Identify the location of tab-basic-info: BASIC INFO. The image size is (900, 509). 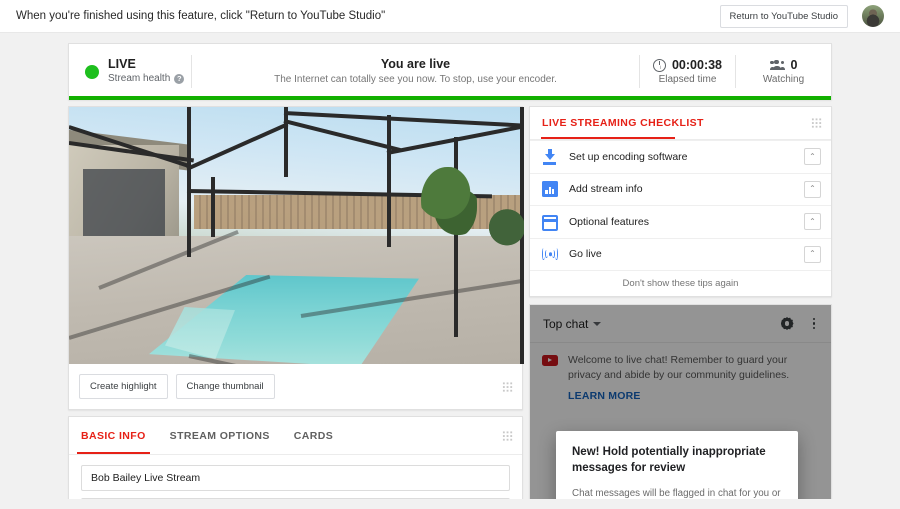
(113, 435).